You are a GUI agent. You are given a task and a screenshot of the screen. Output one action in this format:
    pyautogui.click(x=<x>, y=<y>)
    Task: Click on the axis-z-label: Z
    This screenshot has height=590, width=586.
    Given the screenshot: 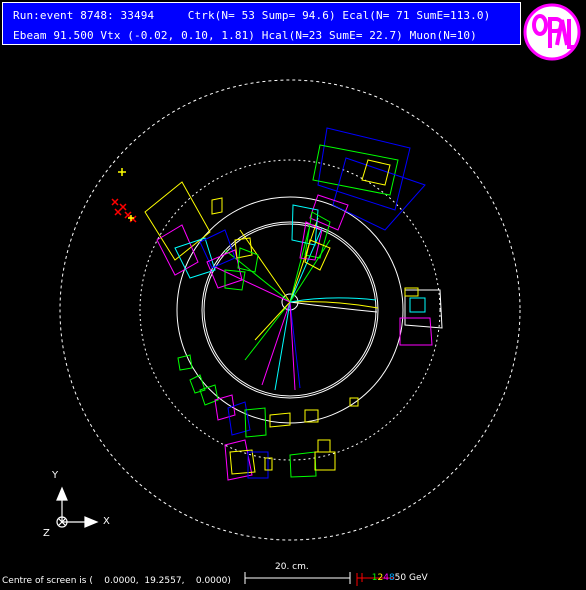 What is the action you would take?
    pyautogui.click(x=46, y=533)
    